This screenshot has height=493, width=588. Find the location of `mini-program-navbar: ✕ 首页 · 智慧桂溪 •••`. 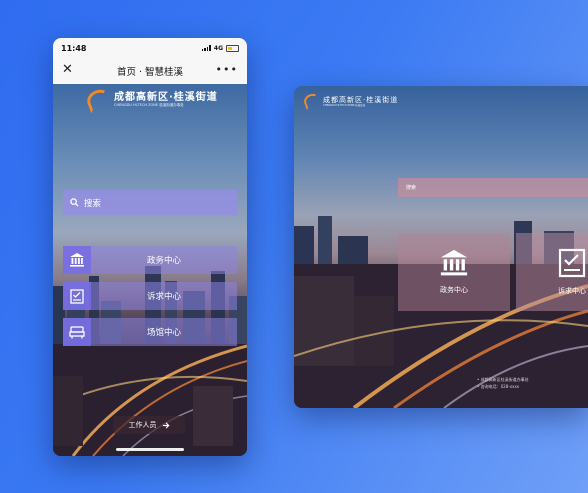

mini-program-navbar: ✕ 首页 · 智慧桂溪 ••• is located at coordinates (150, 71).